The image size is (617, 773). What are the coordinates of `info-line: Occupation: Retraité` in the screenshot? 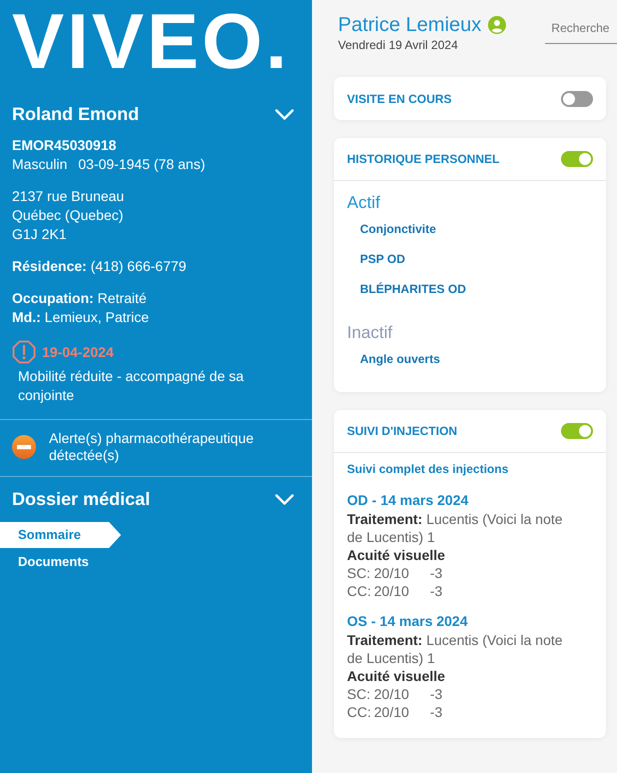 It's located at (79, 298).